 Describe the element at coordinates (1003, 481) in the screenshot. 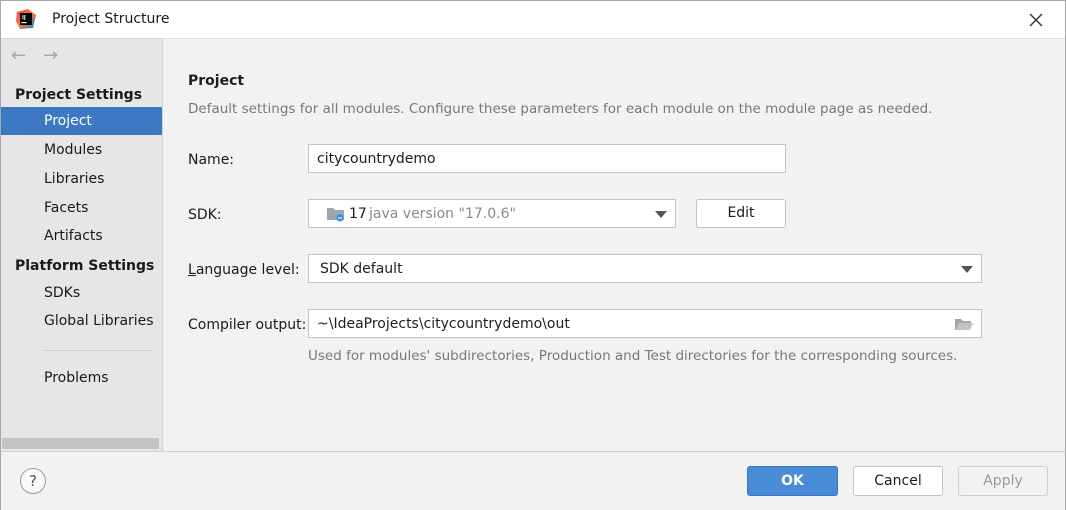

I see `apply-button: Apply` at that location.